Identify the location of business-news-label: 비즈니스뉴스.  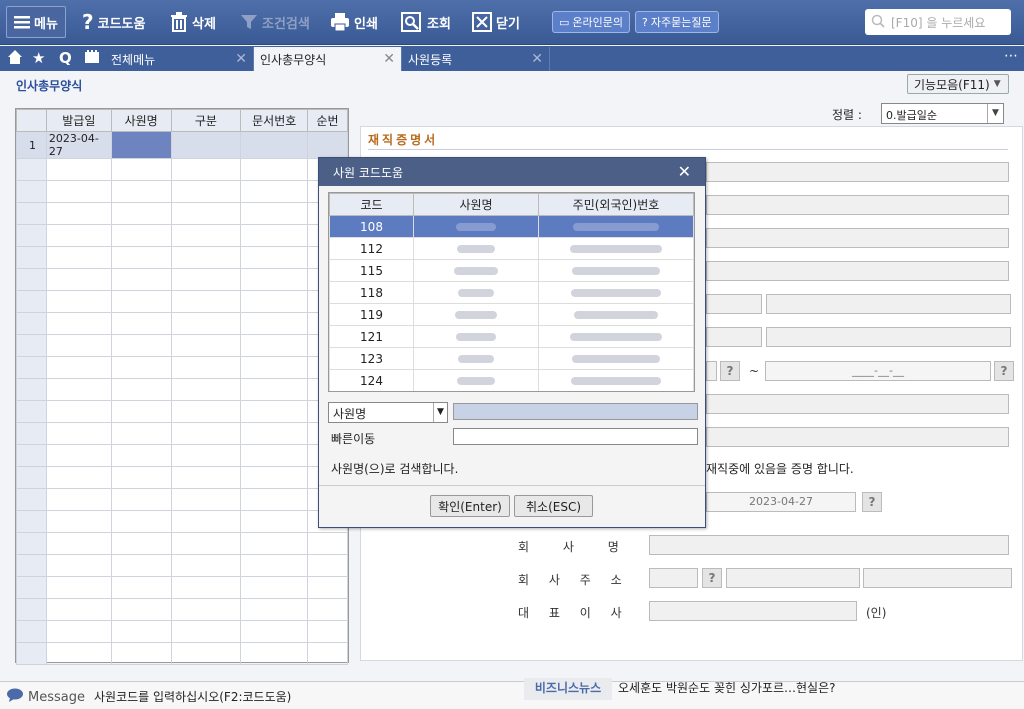
(568, 689).